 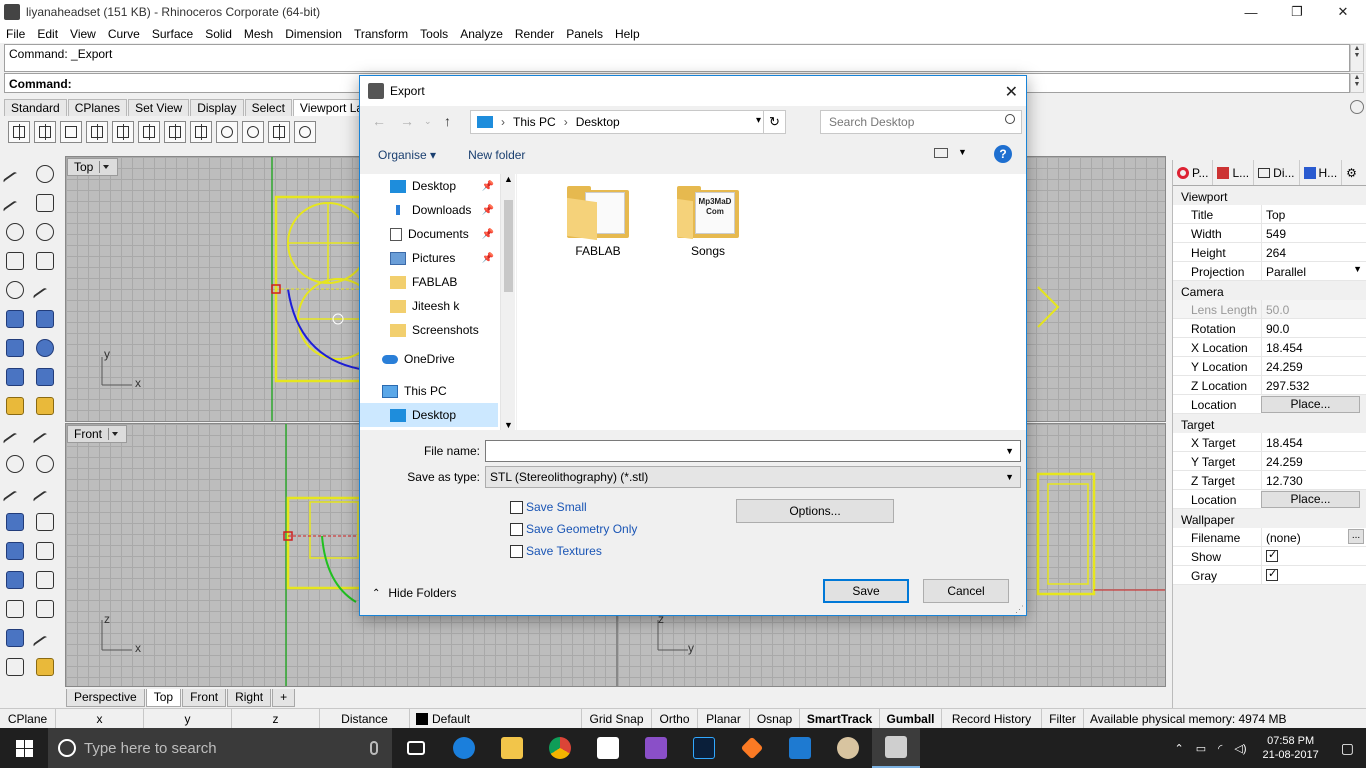 I want to click on save-textures-checkbox, so click(x=516, y=551).